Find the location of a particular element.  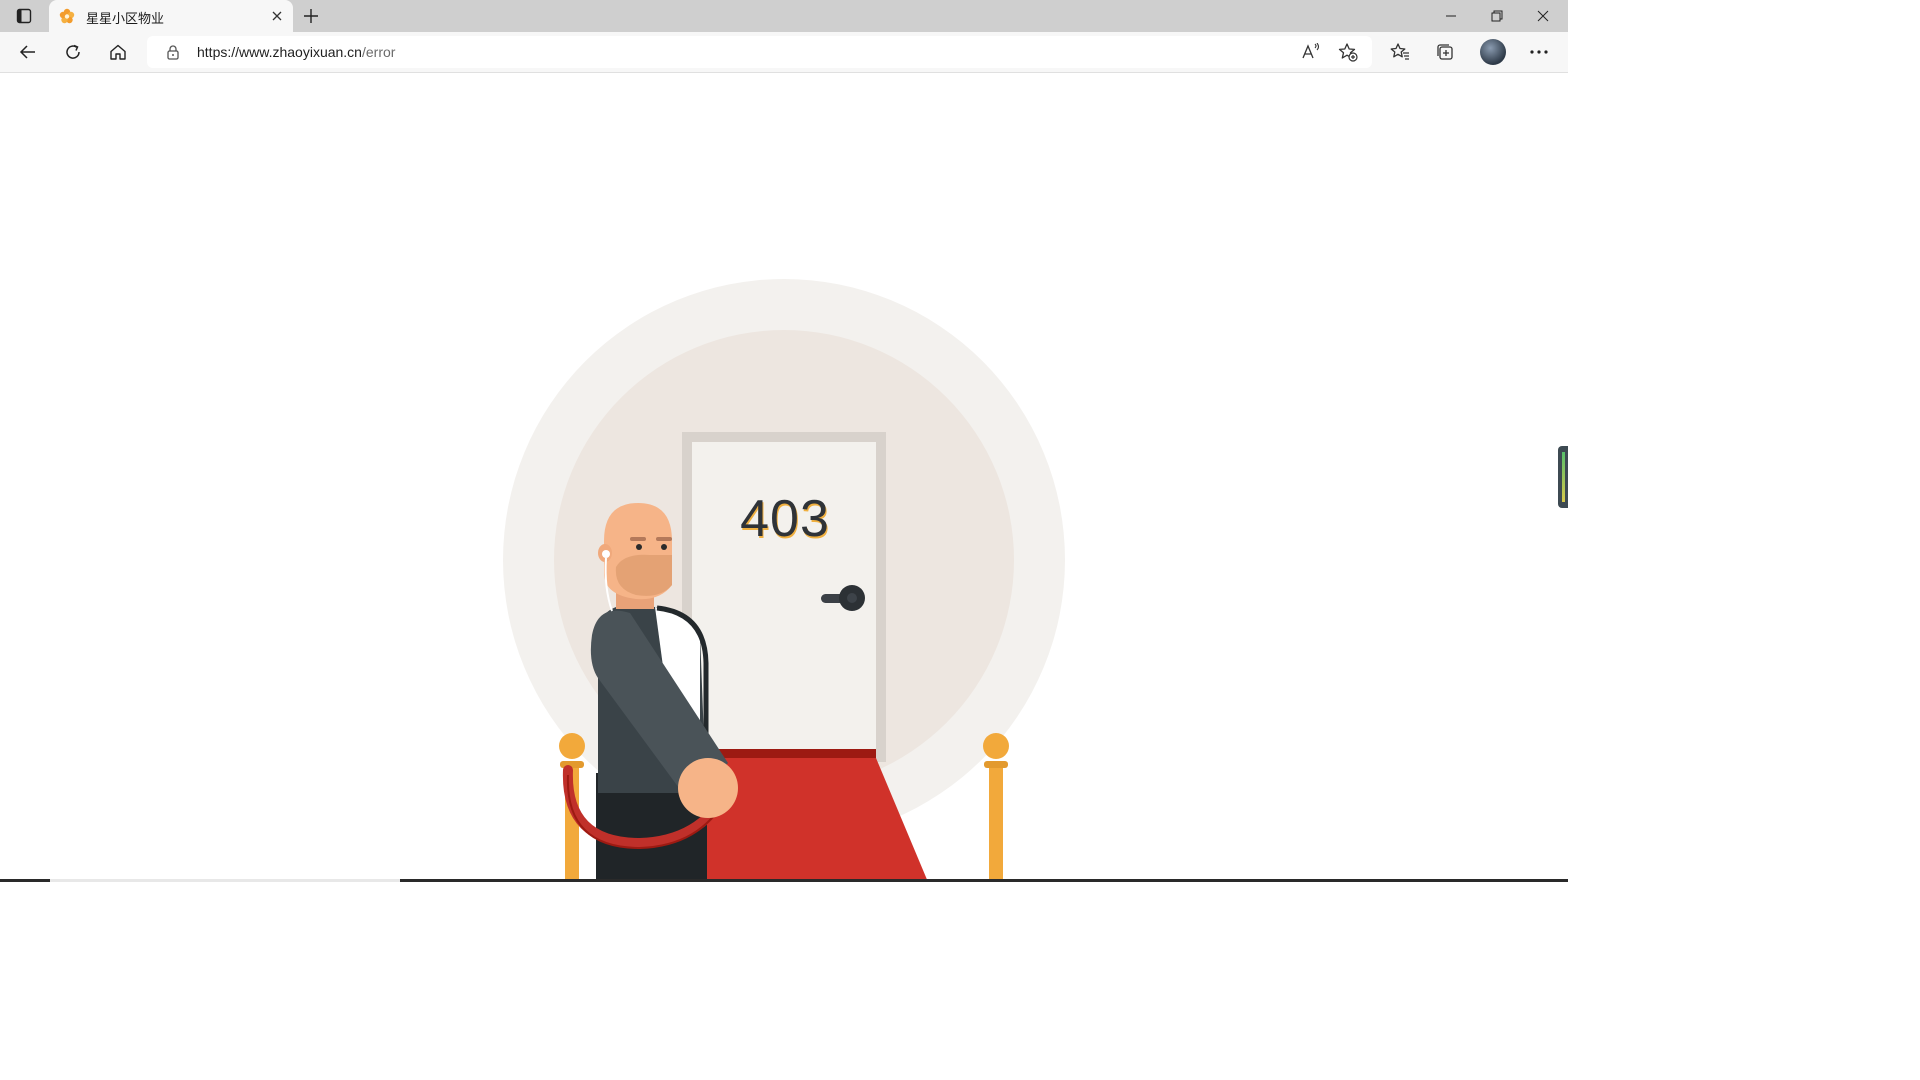

url-text: https://www.zhaoyixuan.cn/error is located at coordinates (296, 52).